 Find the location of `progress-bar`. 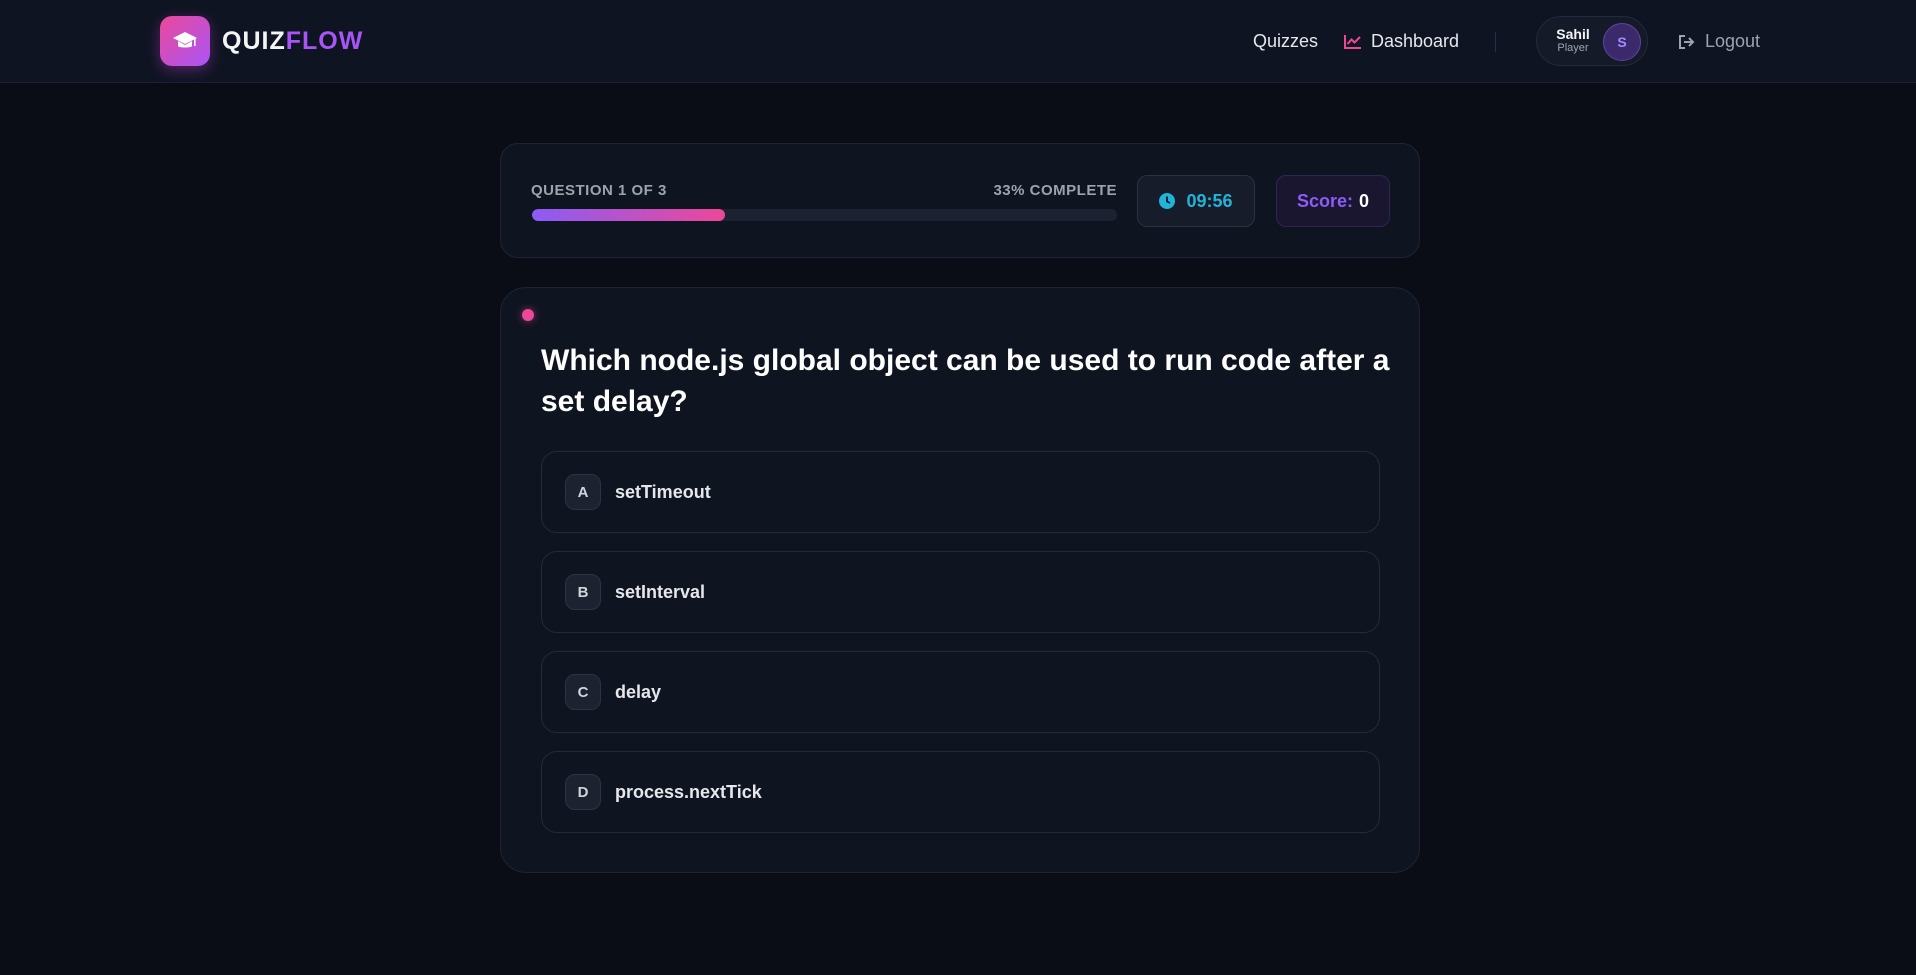

progress-bar is located at coordinates (824, 215).